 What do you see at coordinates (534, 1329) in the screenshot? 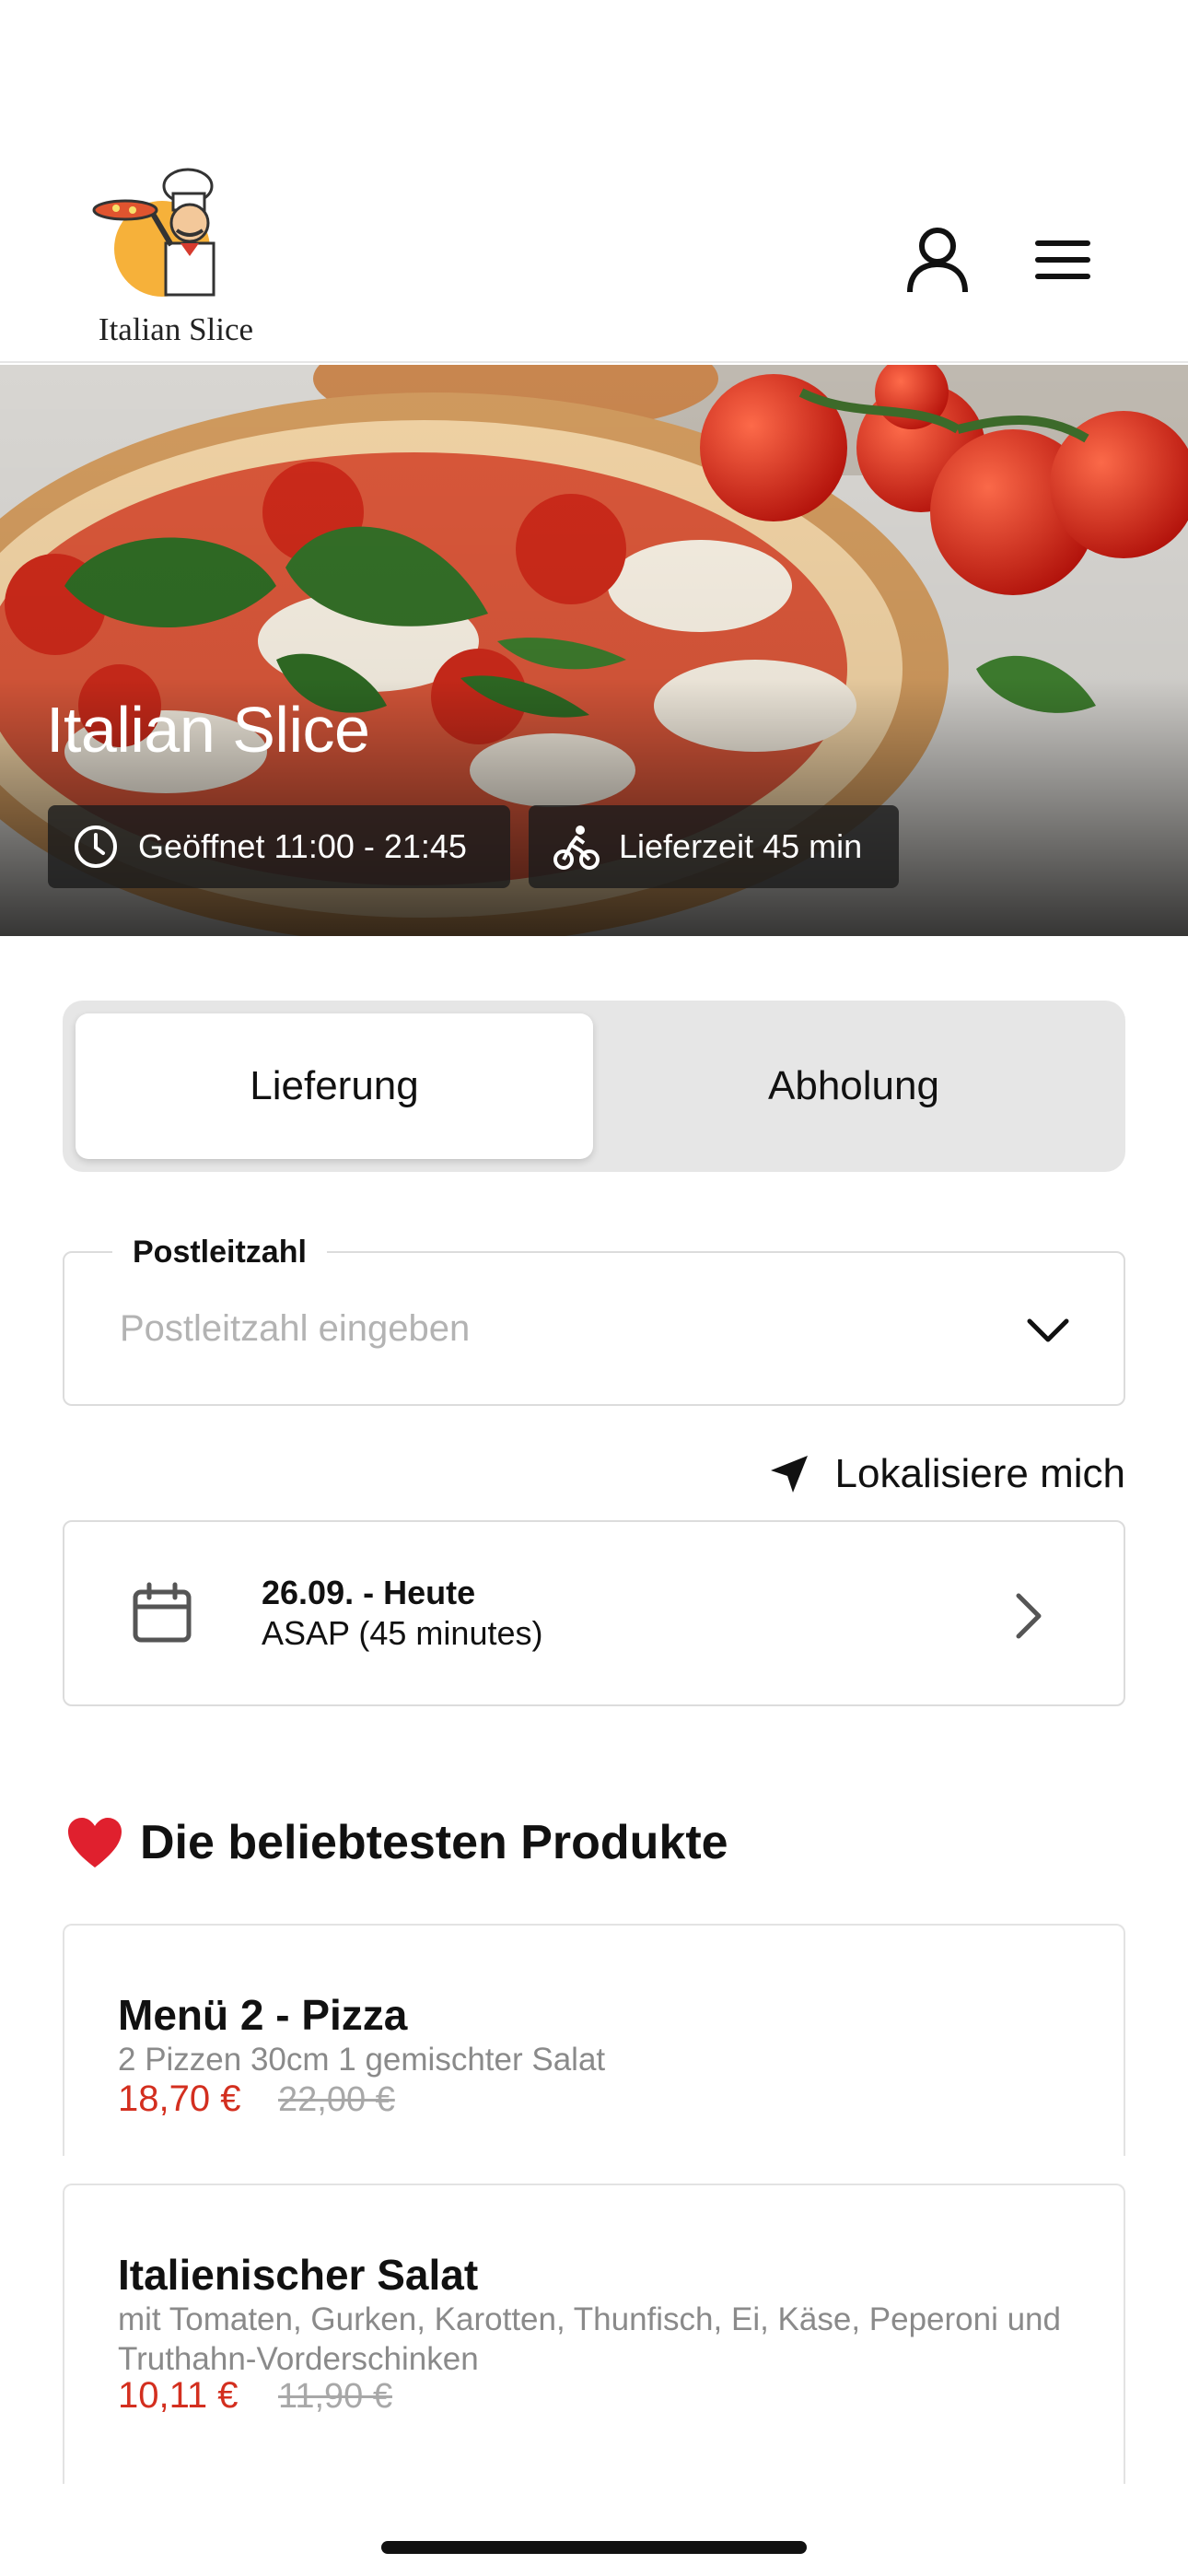
I see `postal-code-input` at bounding box center [534, 1329].